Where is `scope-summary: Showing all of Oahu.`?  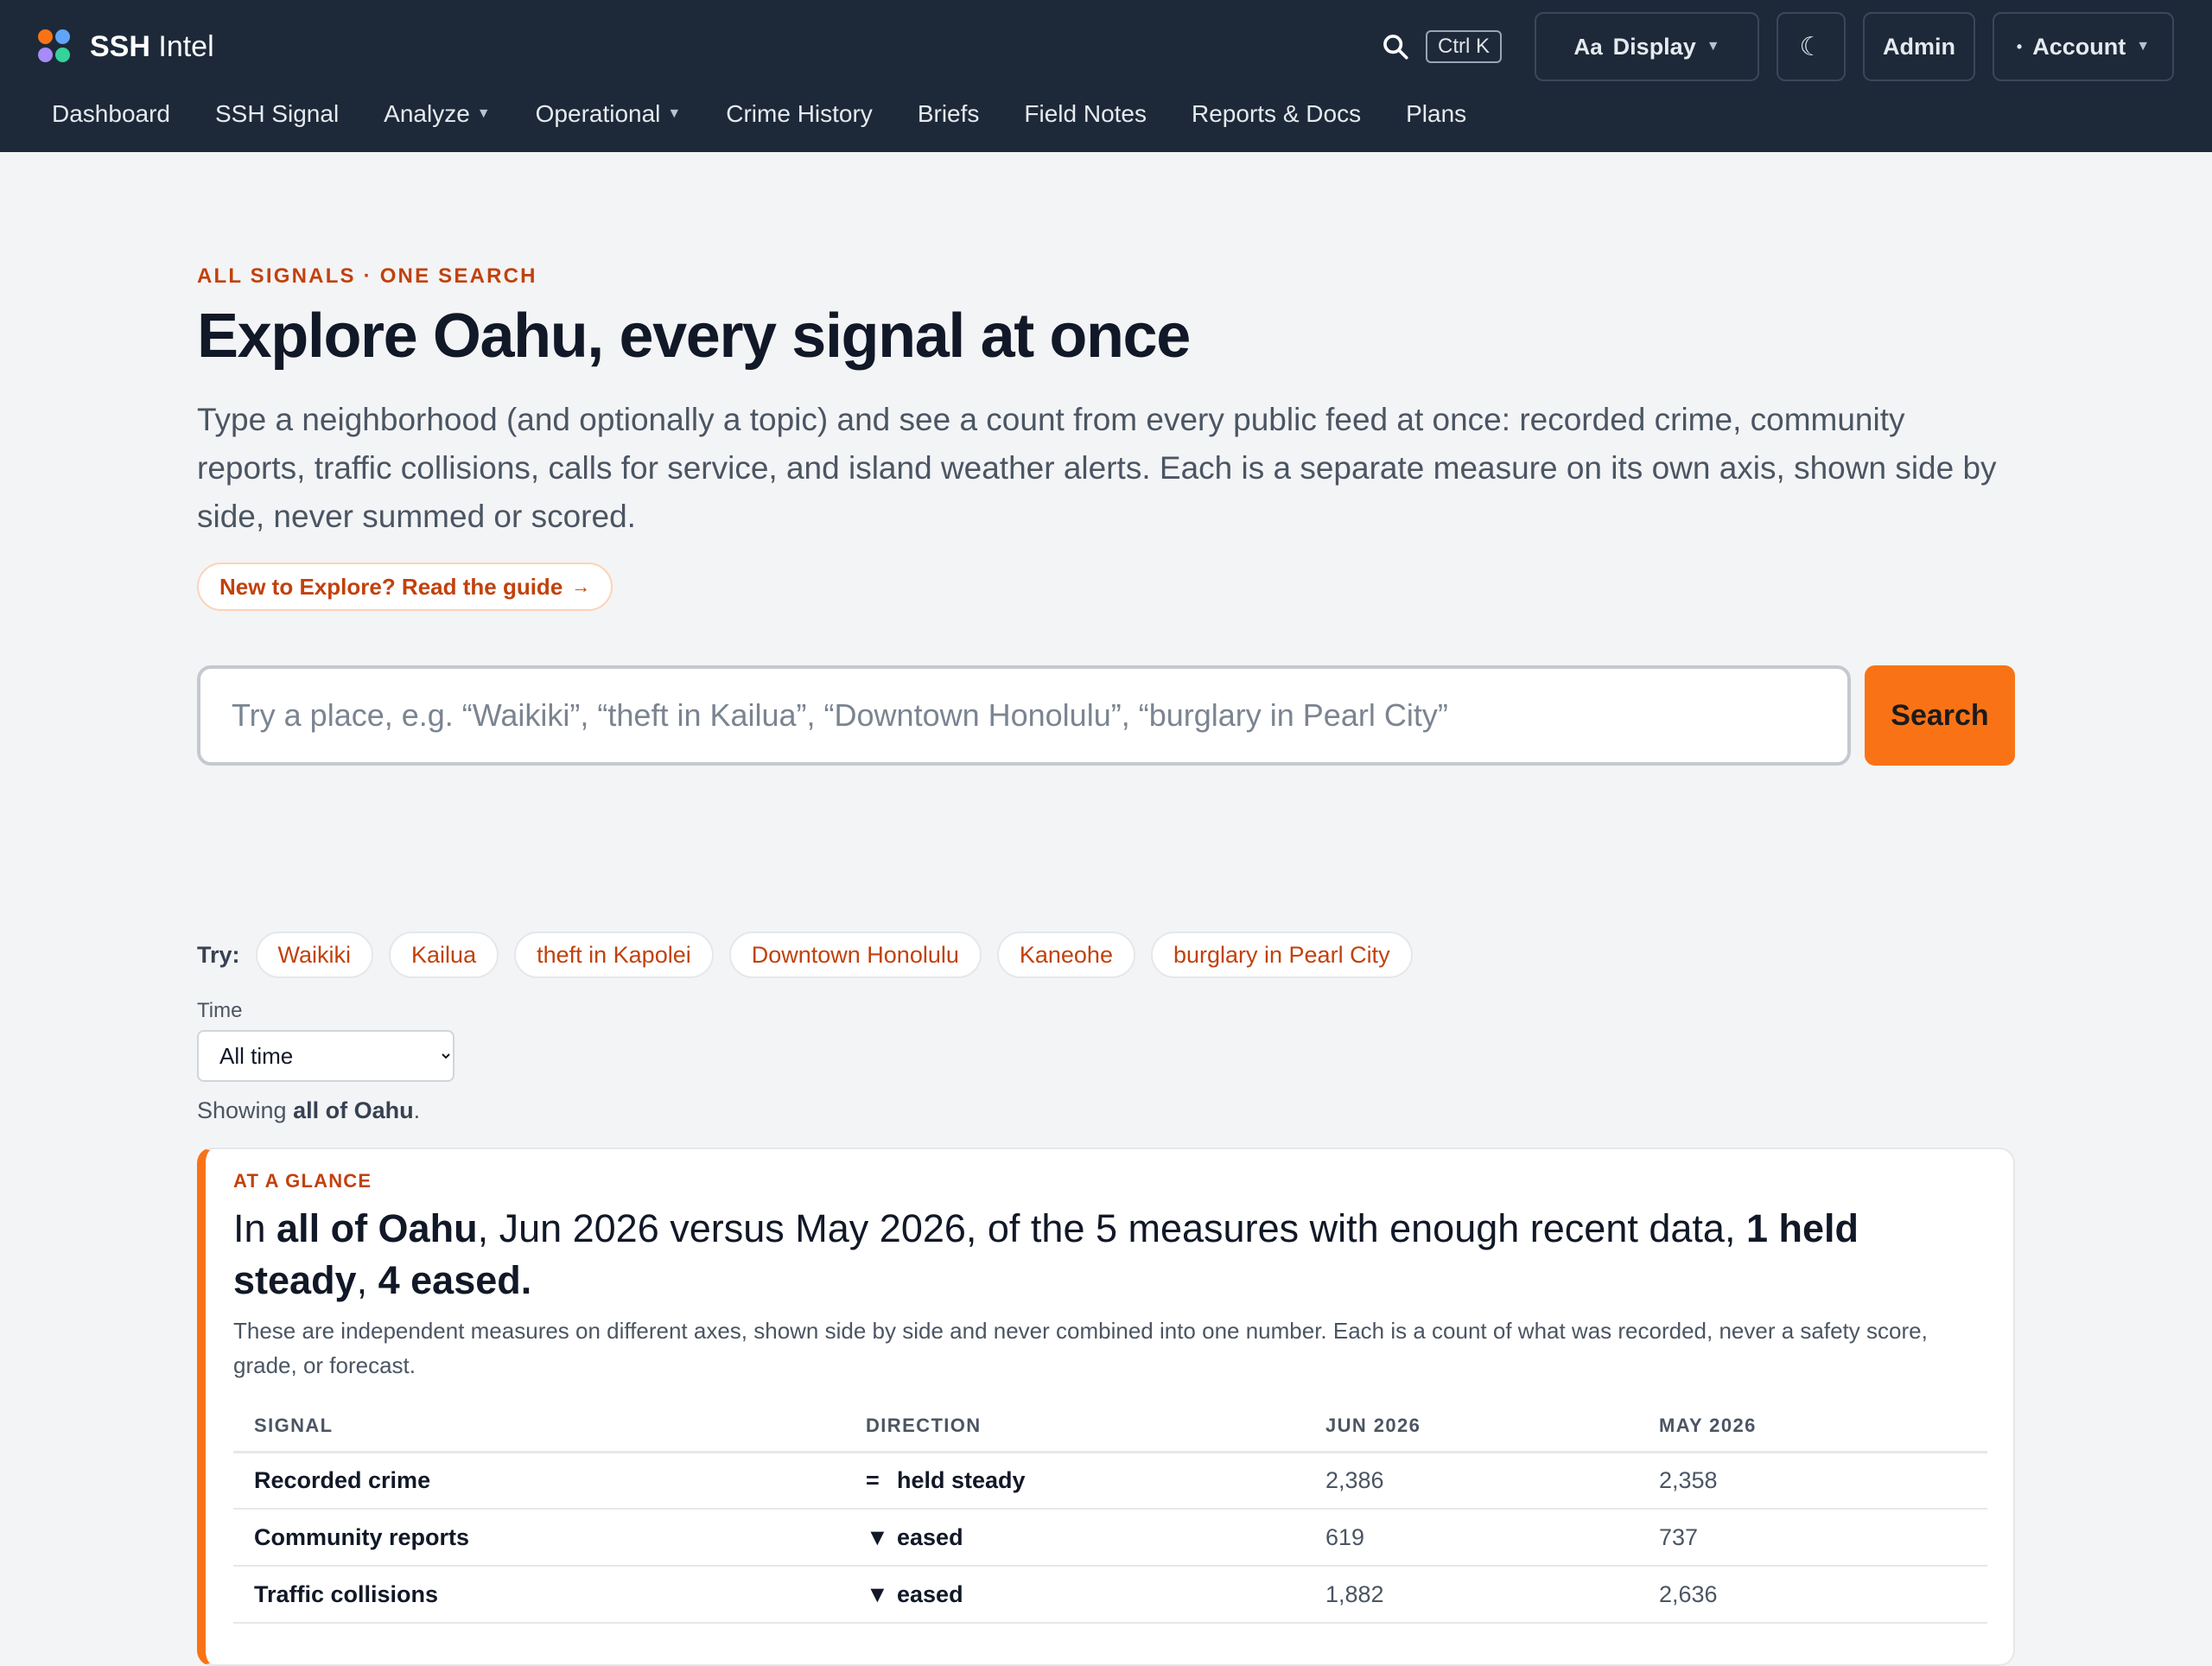
scope-summary: Showing all of Oahu. is located at coordinates (309, 1110).